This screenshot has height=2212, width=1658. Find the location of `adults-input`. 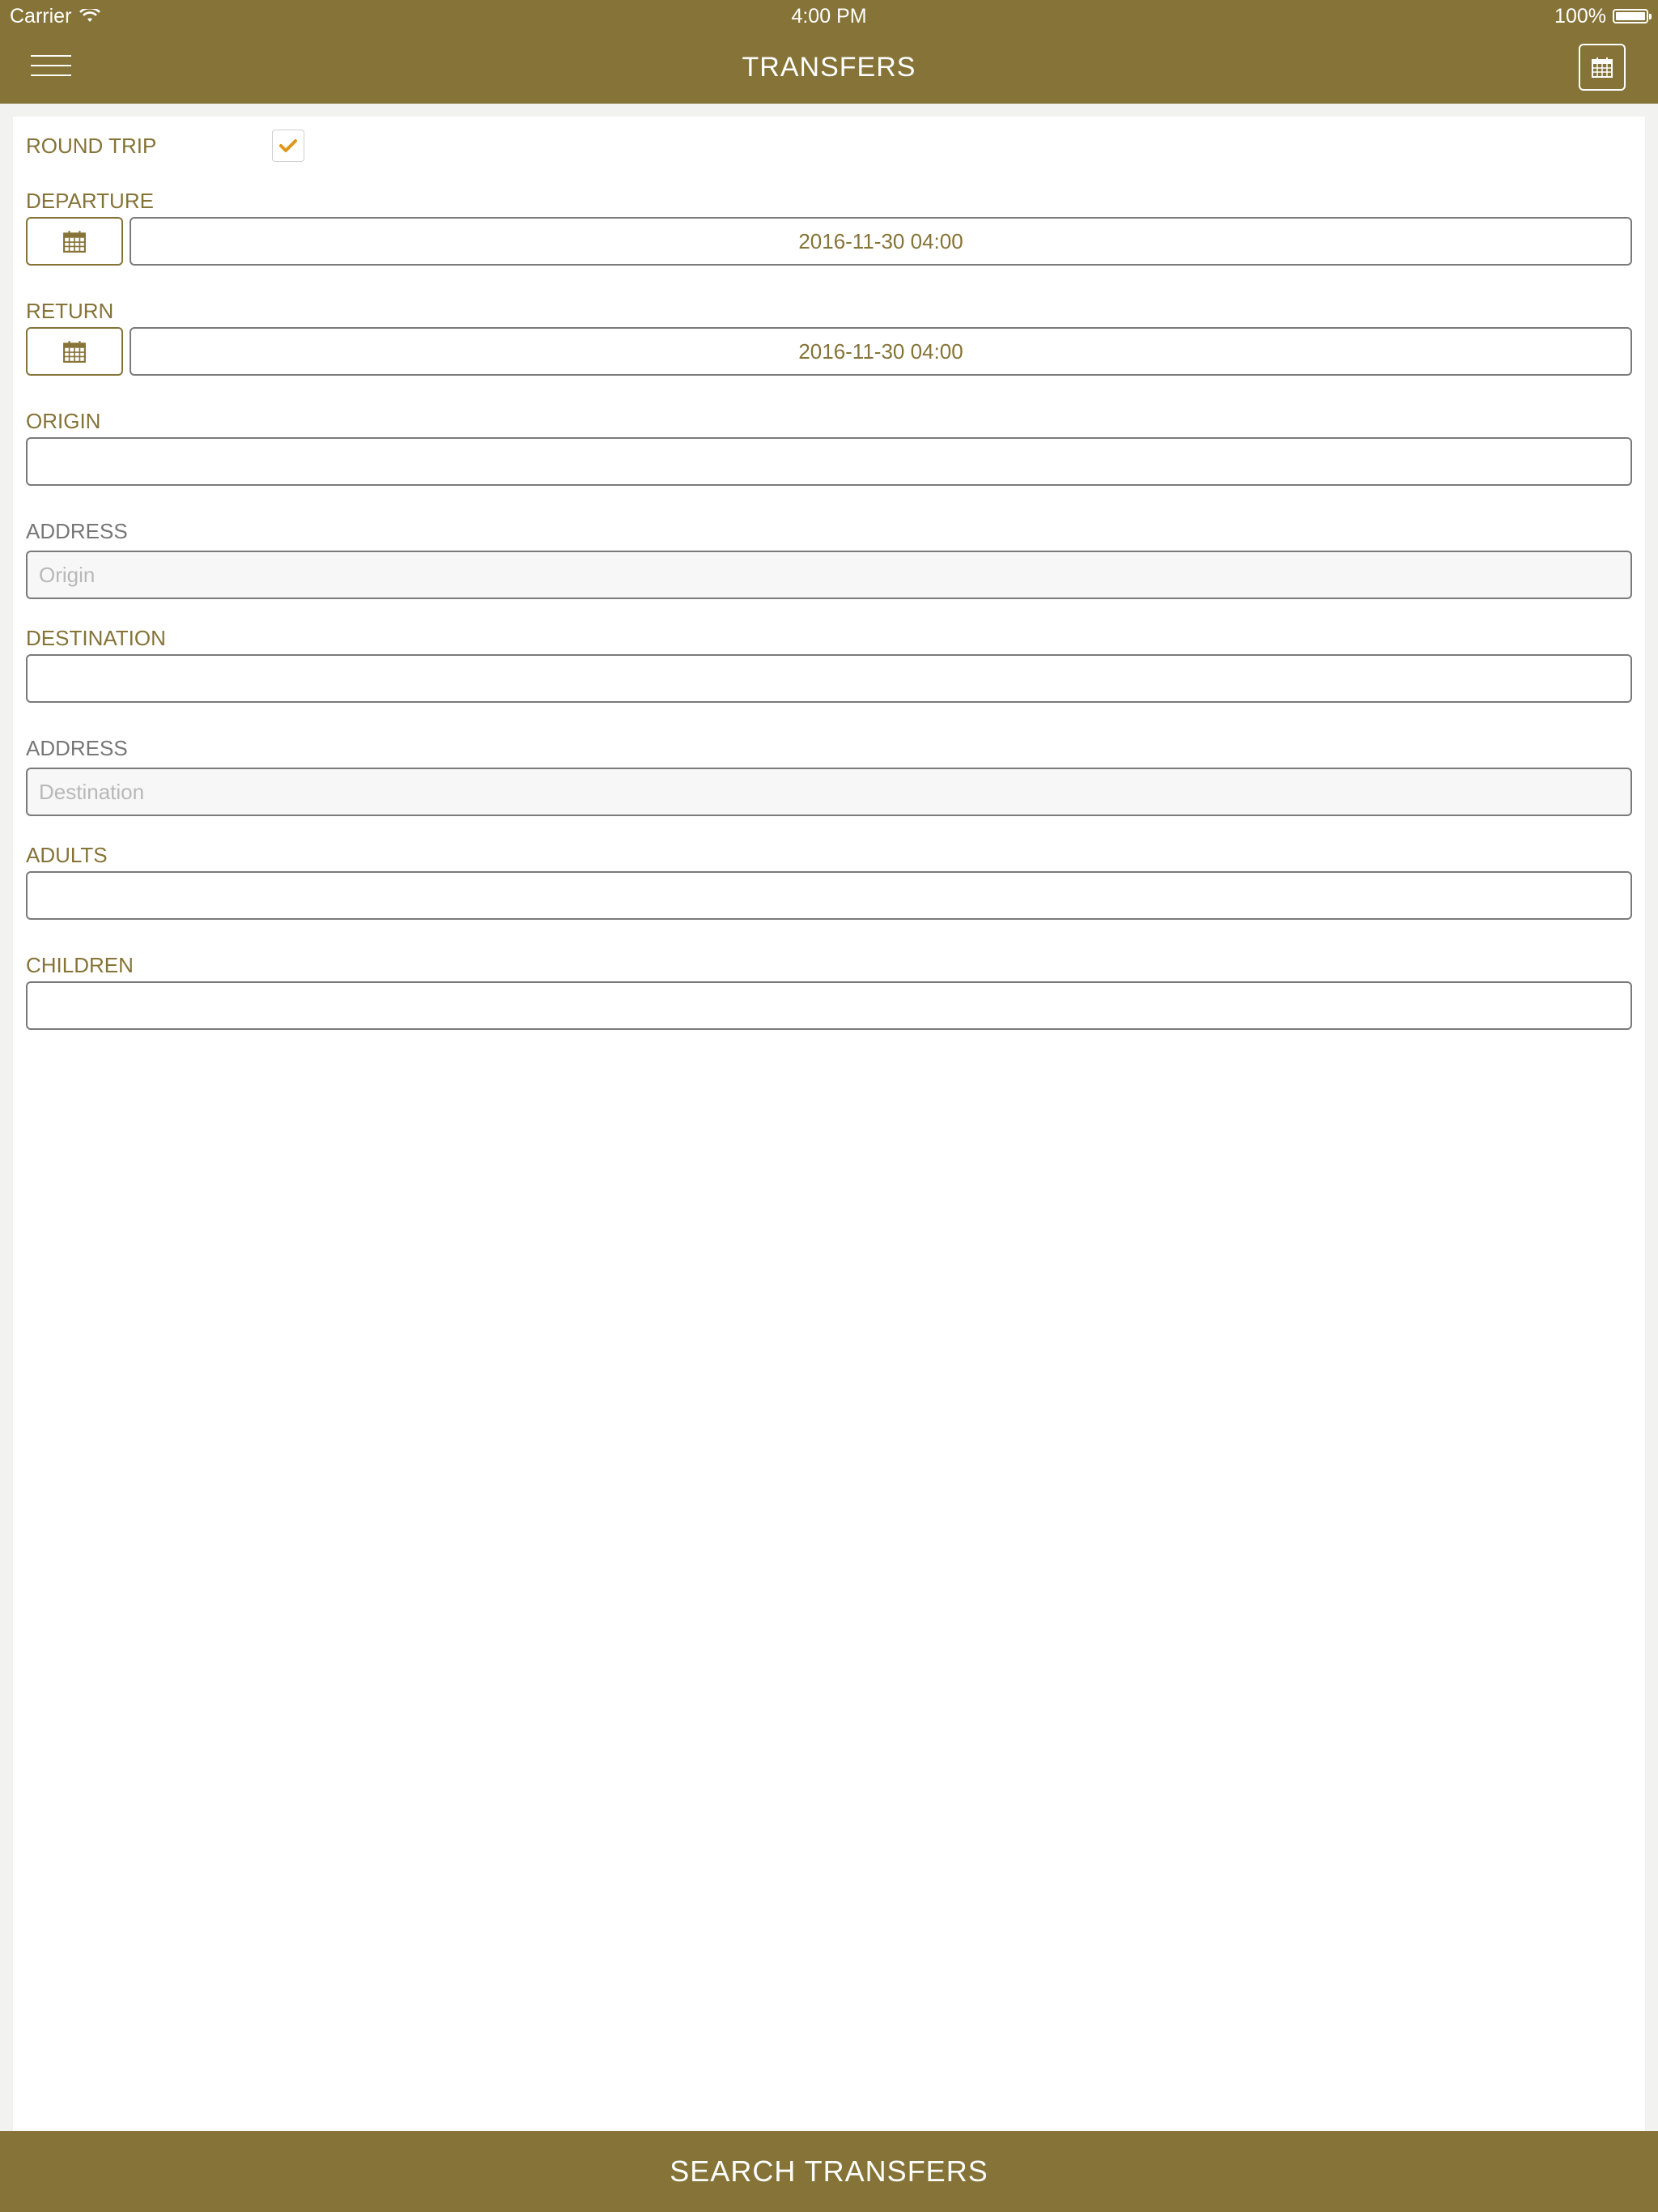

adults-input is located at coordinates (829, 895).